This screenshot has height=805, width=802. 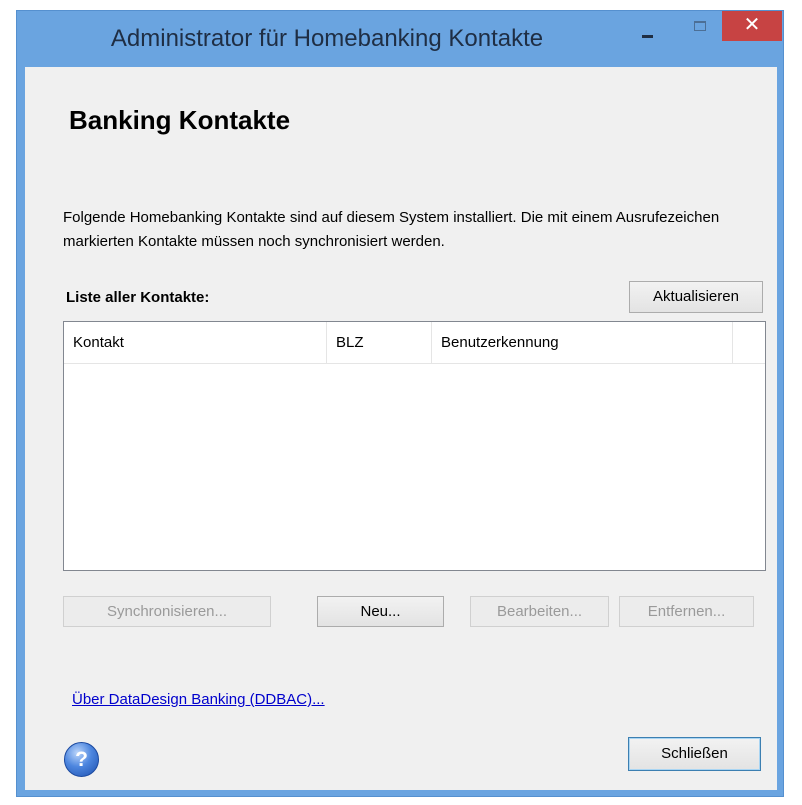 What do you see at coordinates (696, 297) in the screenshot?
I see `refresh-button: Aktualisieren` at bounding box center [696, 297].